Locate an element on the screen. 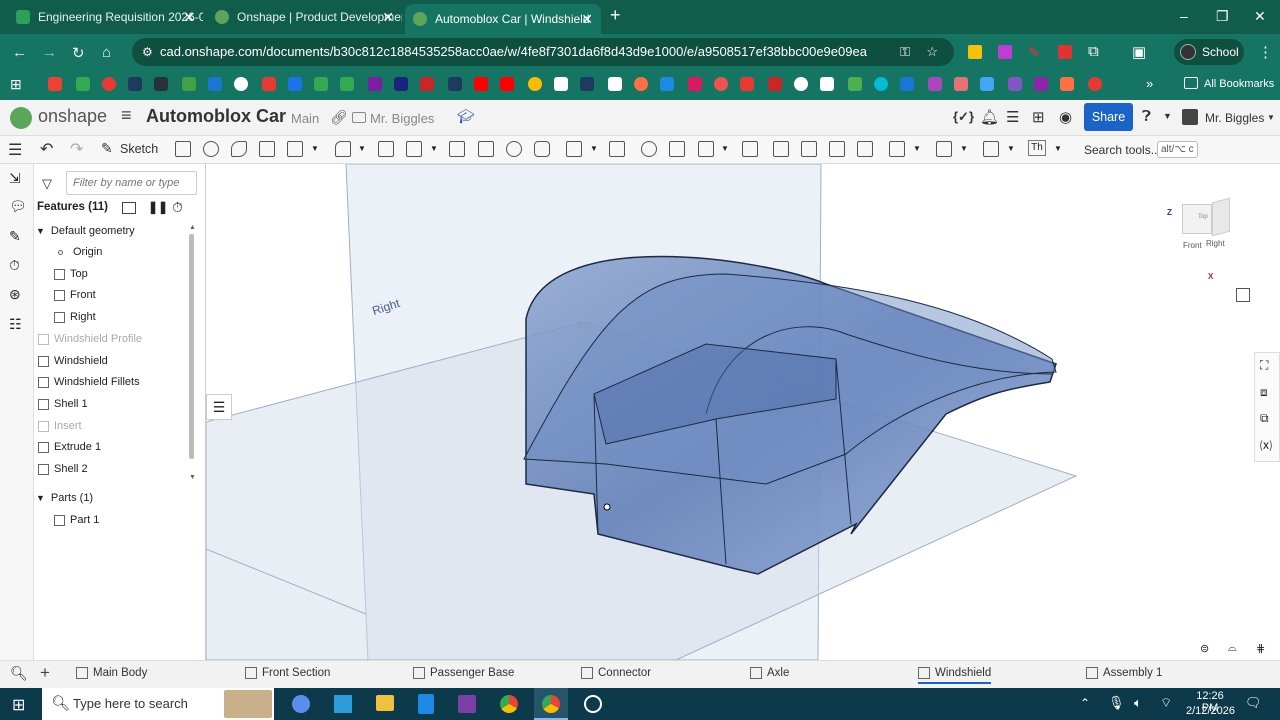 The image size is (1280, 720). tab-assembly-1: Assembly 1 is located at coordinates (1124, 673).